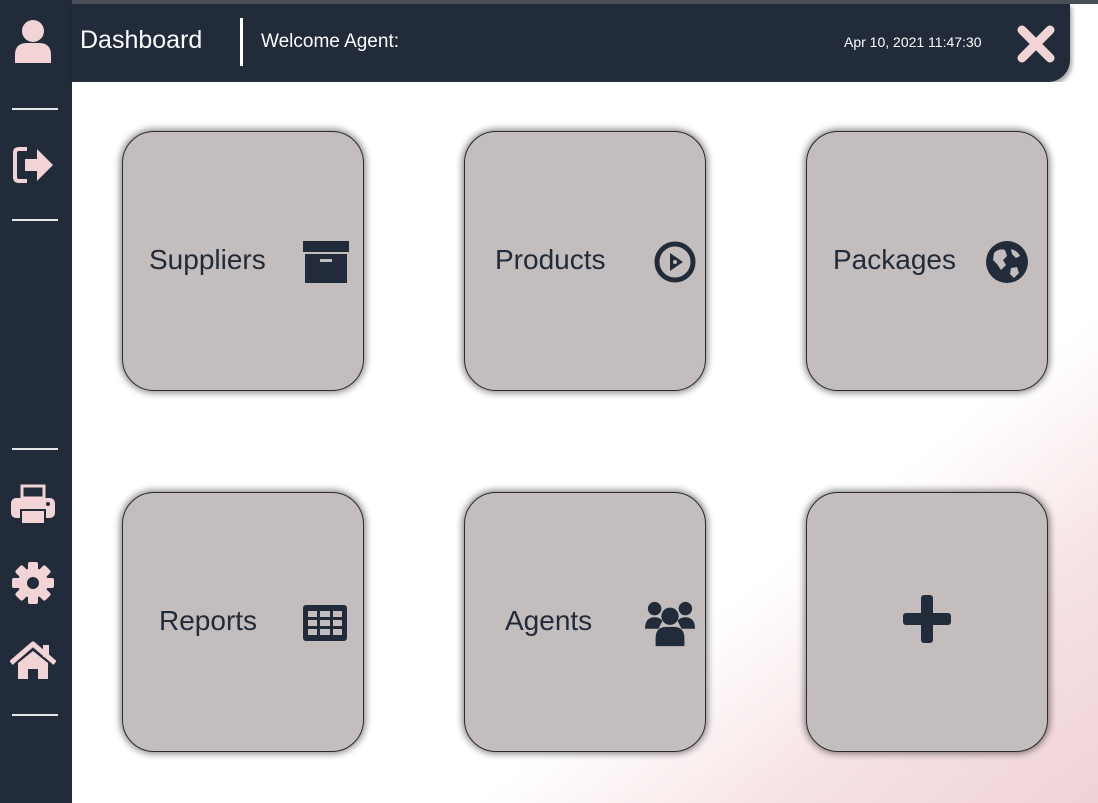 This screenshot has width=1098, height=803. Describe the element at coordinates (326, 262) in the screenshot. I see `archive-box-icon` at that location.